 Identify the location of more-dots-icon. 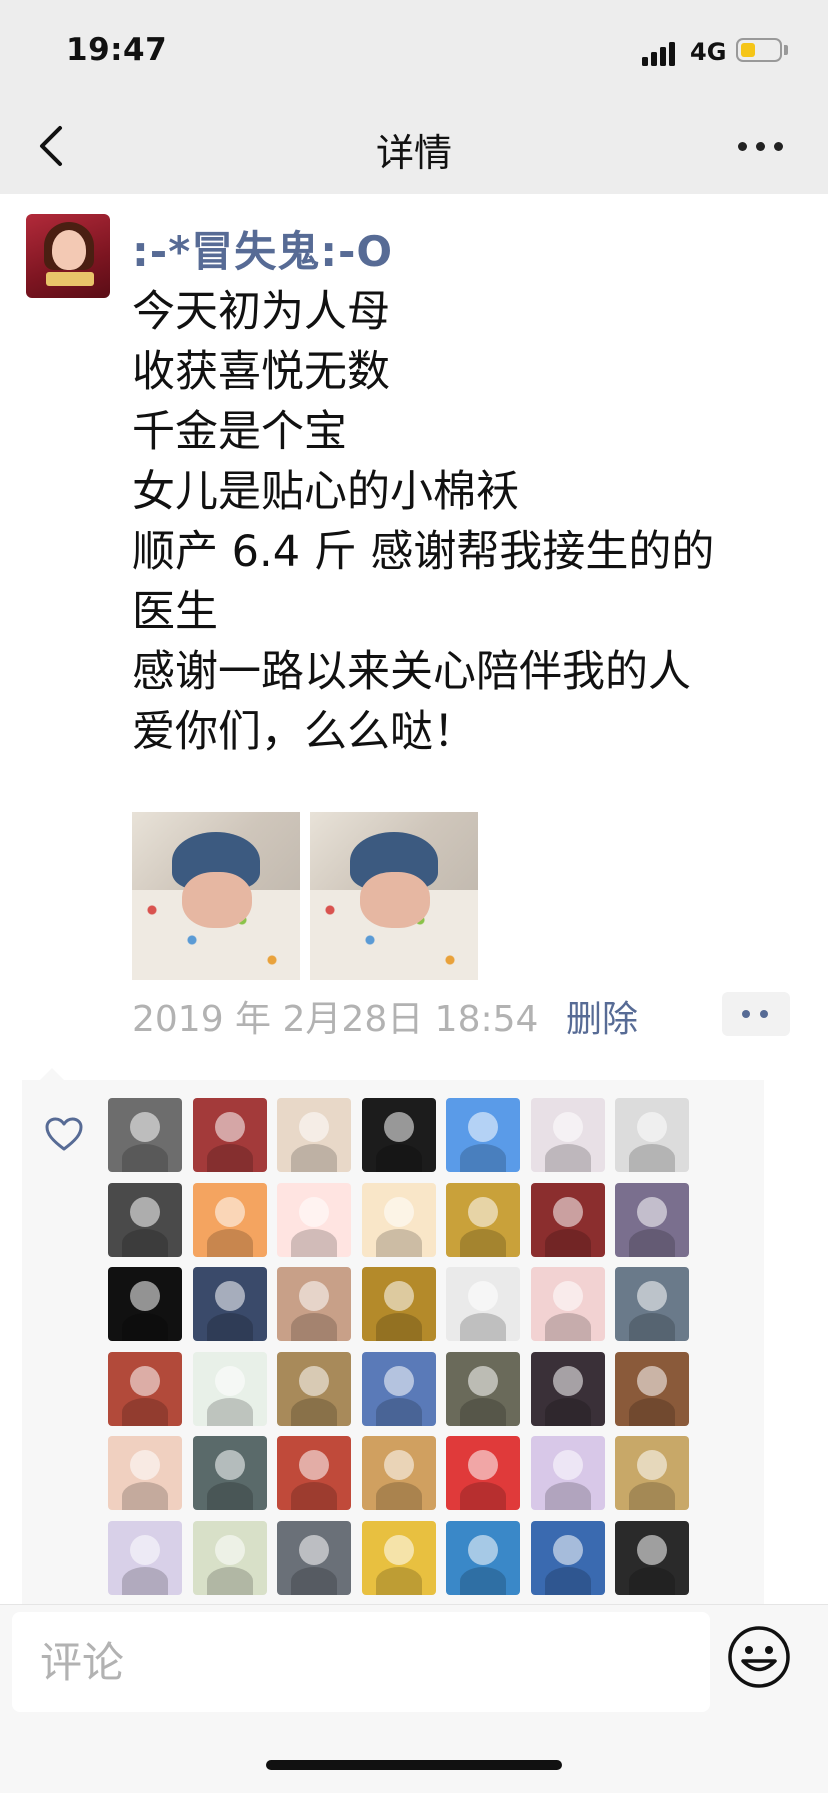
(763, 147).